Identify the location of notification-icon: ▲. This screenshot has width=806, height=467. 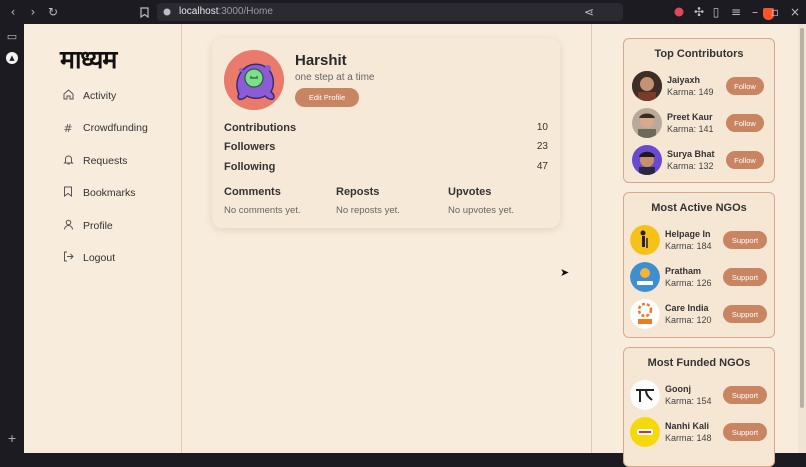
(12, 58).